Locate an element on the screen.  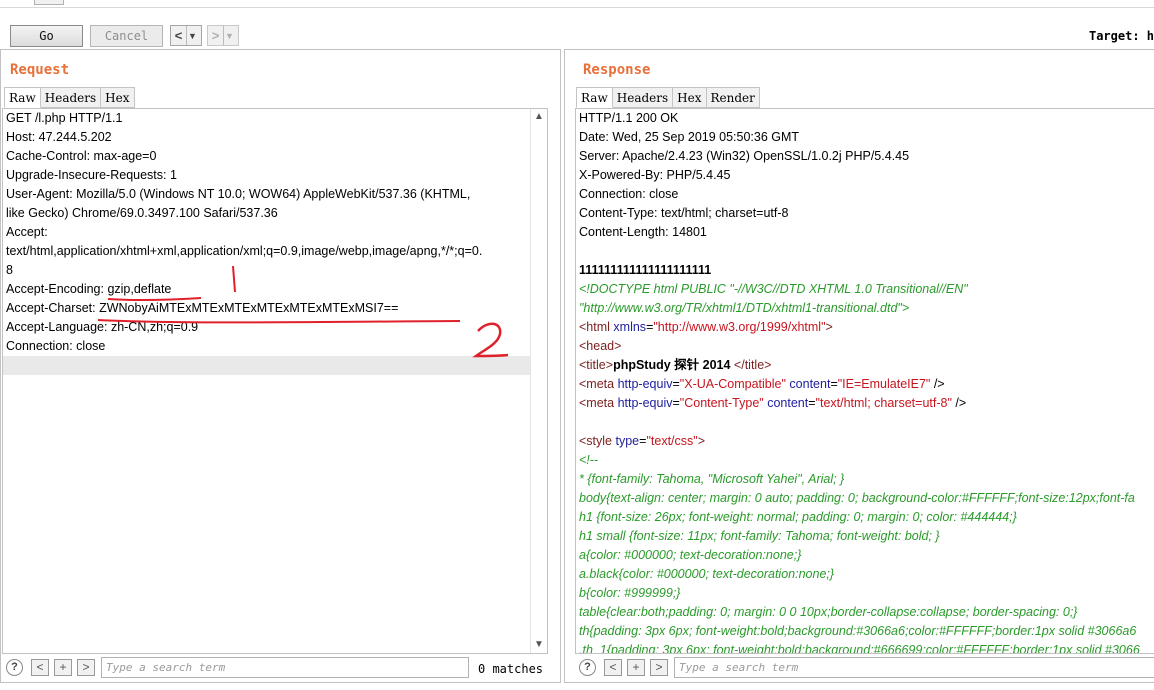
request-search-bar: ? < + > Type a search term 0 matches is located at coordinates (280, 667).